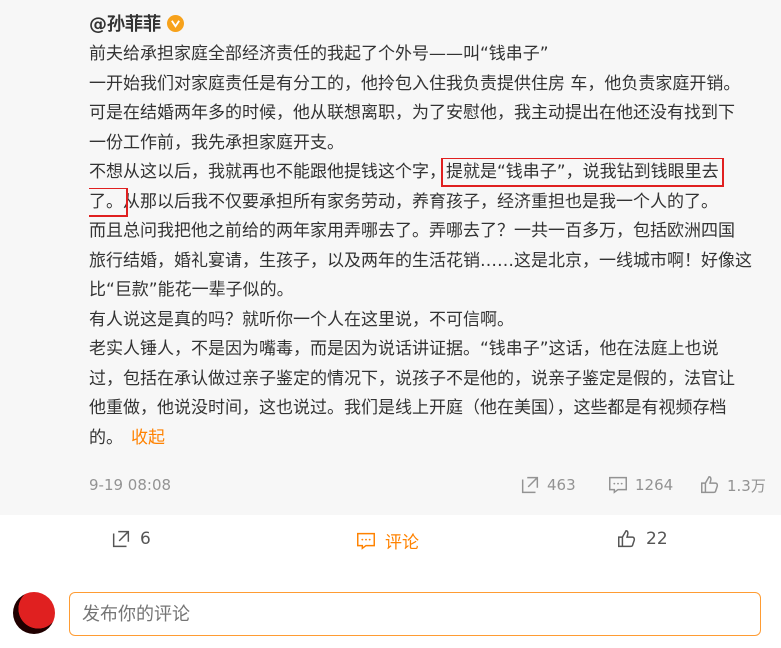  What do you see at coordinates (175, 23) in the screenshot?
I see `verified-badge-icon` at bounding box center [175, 23].